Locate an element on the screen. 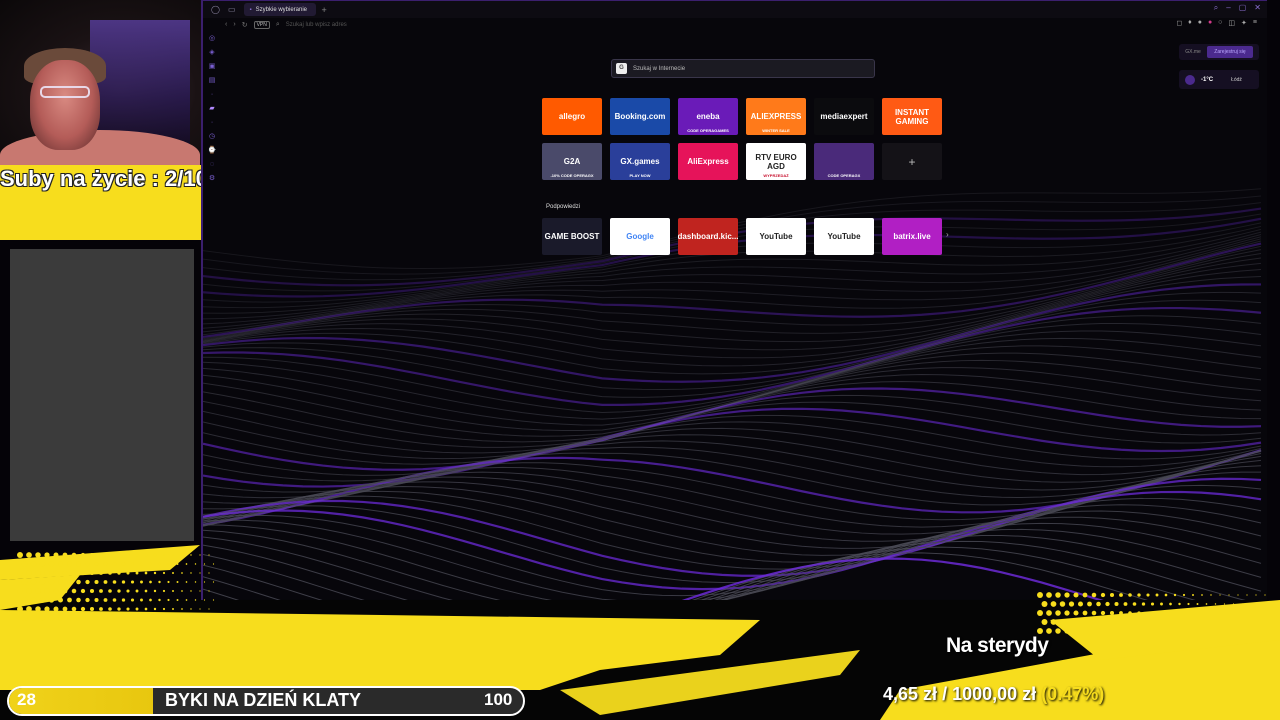  speed-dial-tile: allegro is located at coordinates (572, 116).